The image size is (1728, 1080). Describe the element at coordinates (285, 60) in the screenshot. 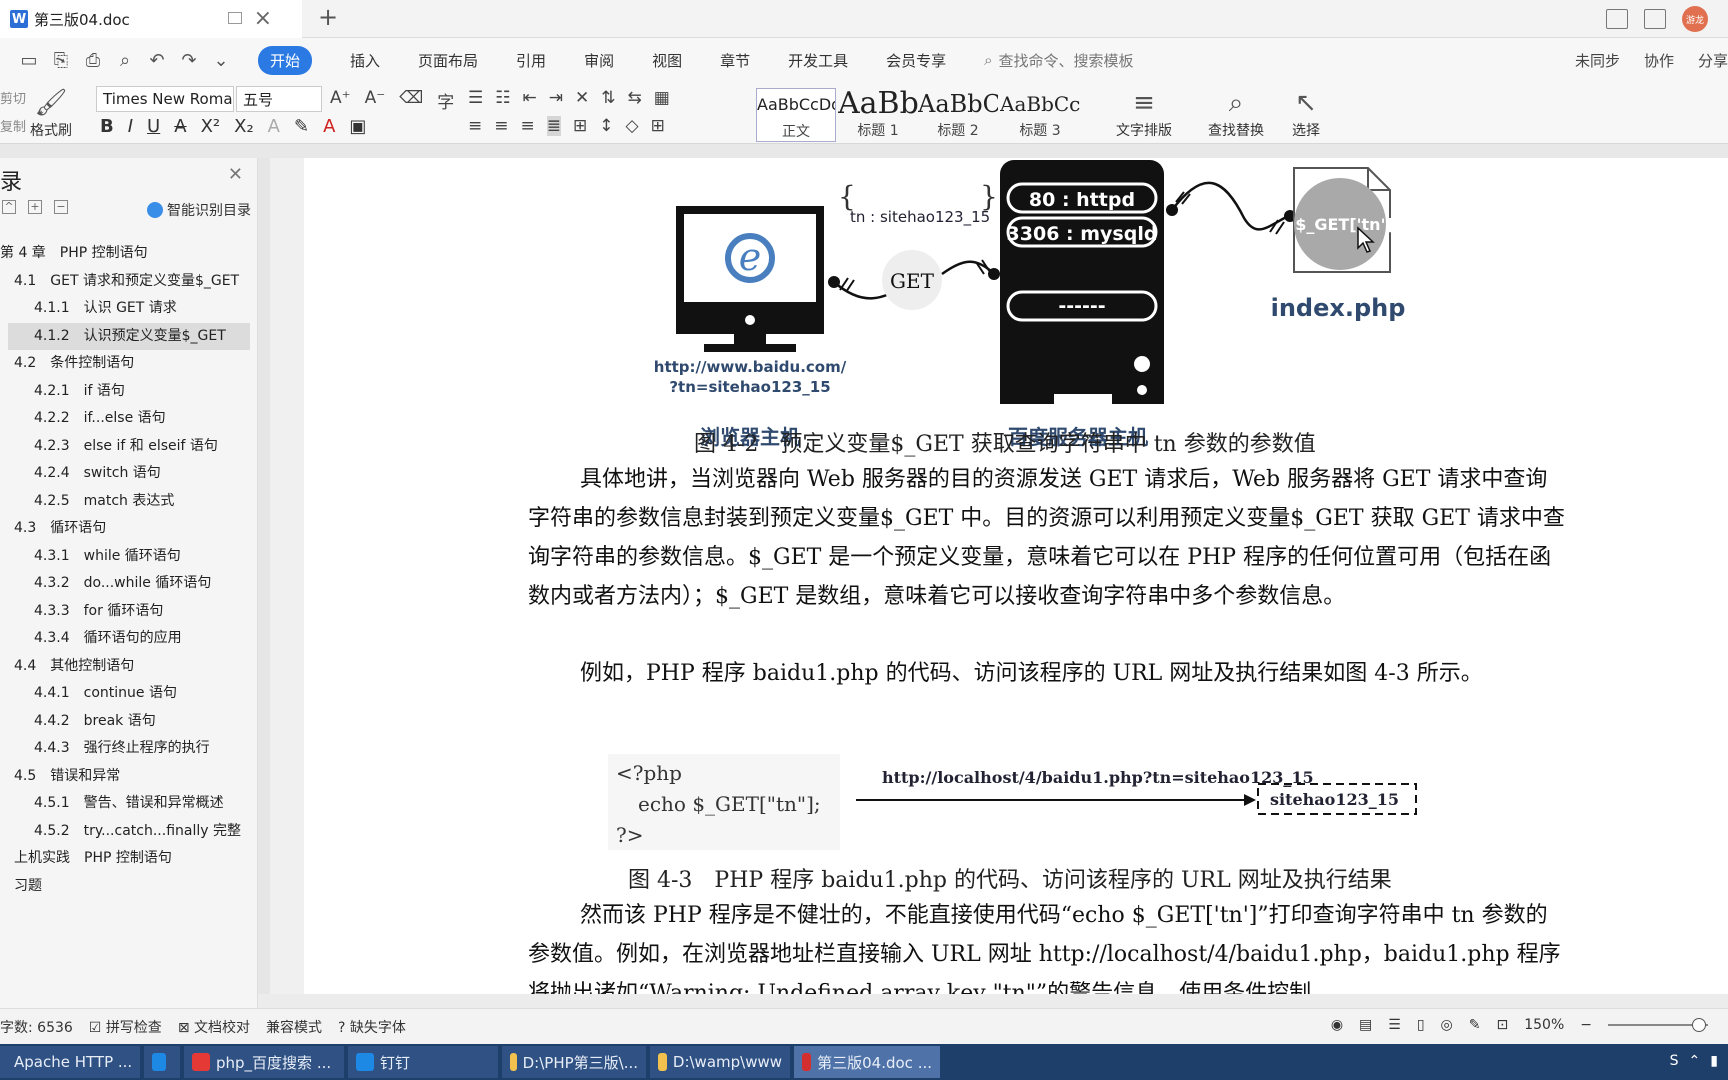

I see `menu-home: 开始` at that location.